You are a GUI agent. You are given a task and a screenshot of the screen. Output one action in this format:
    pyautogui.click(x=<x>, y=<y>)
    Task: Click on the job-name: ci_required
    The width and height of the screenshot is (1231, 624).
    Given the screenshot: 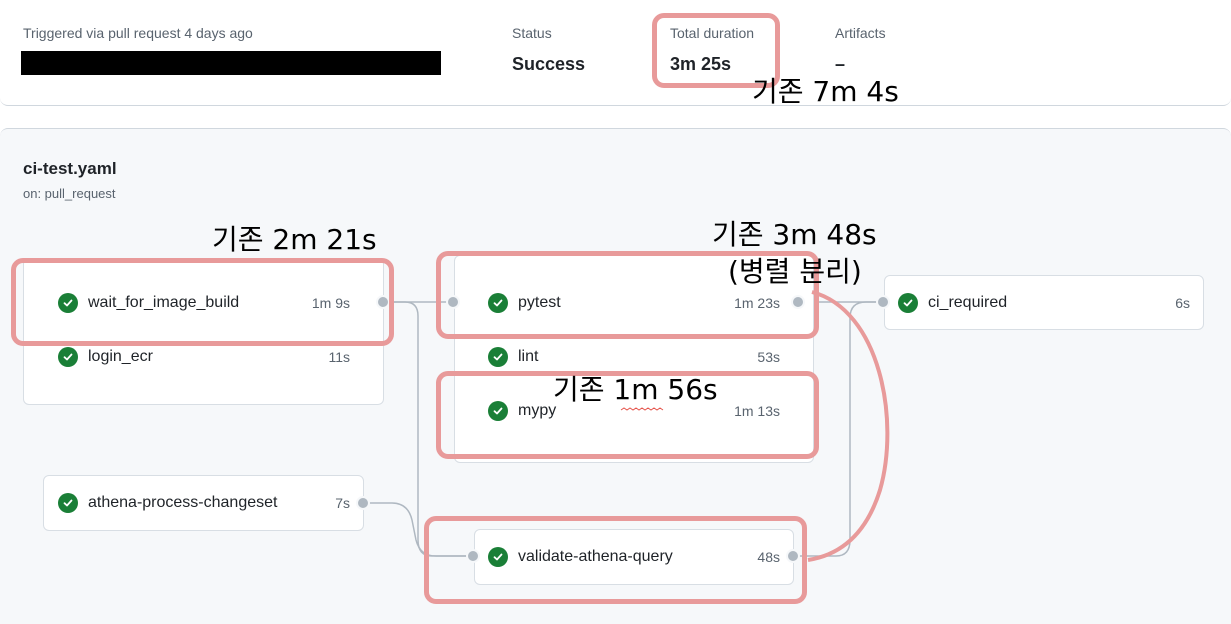 What is the action you would take?
    pyautogui.click(x=968, y=302)
    